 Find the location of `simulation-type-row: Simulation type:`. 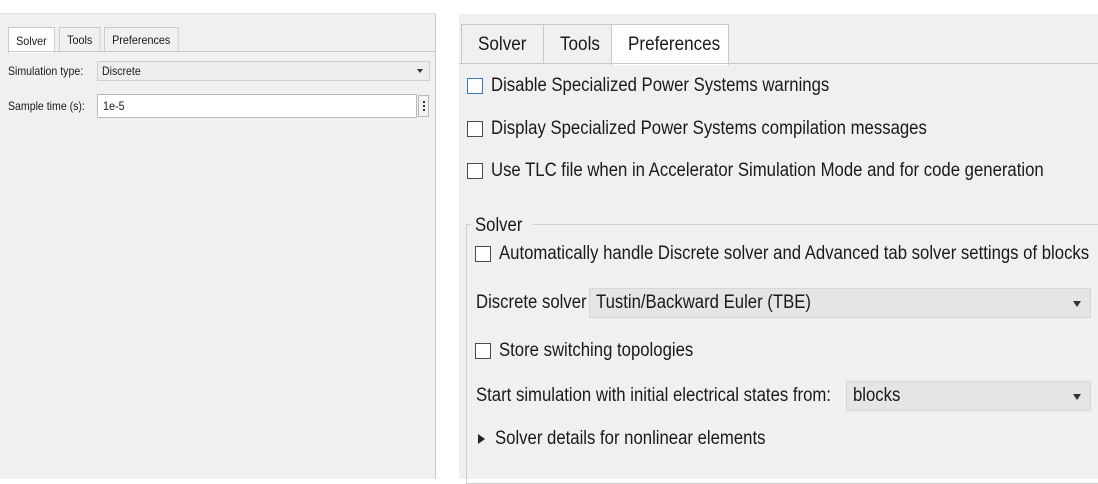

simulation-type-row: Simulation type: is located at coordinates (50, 71).